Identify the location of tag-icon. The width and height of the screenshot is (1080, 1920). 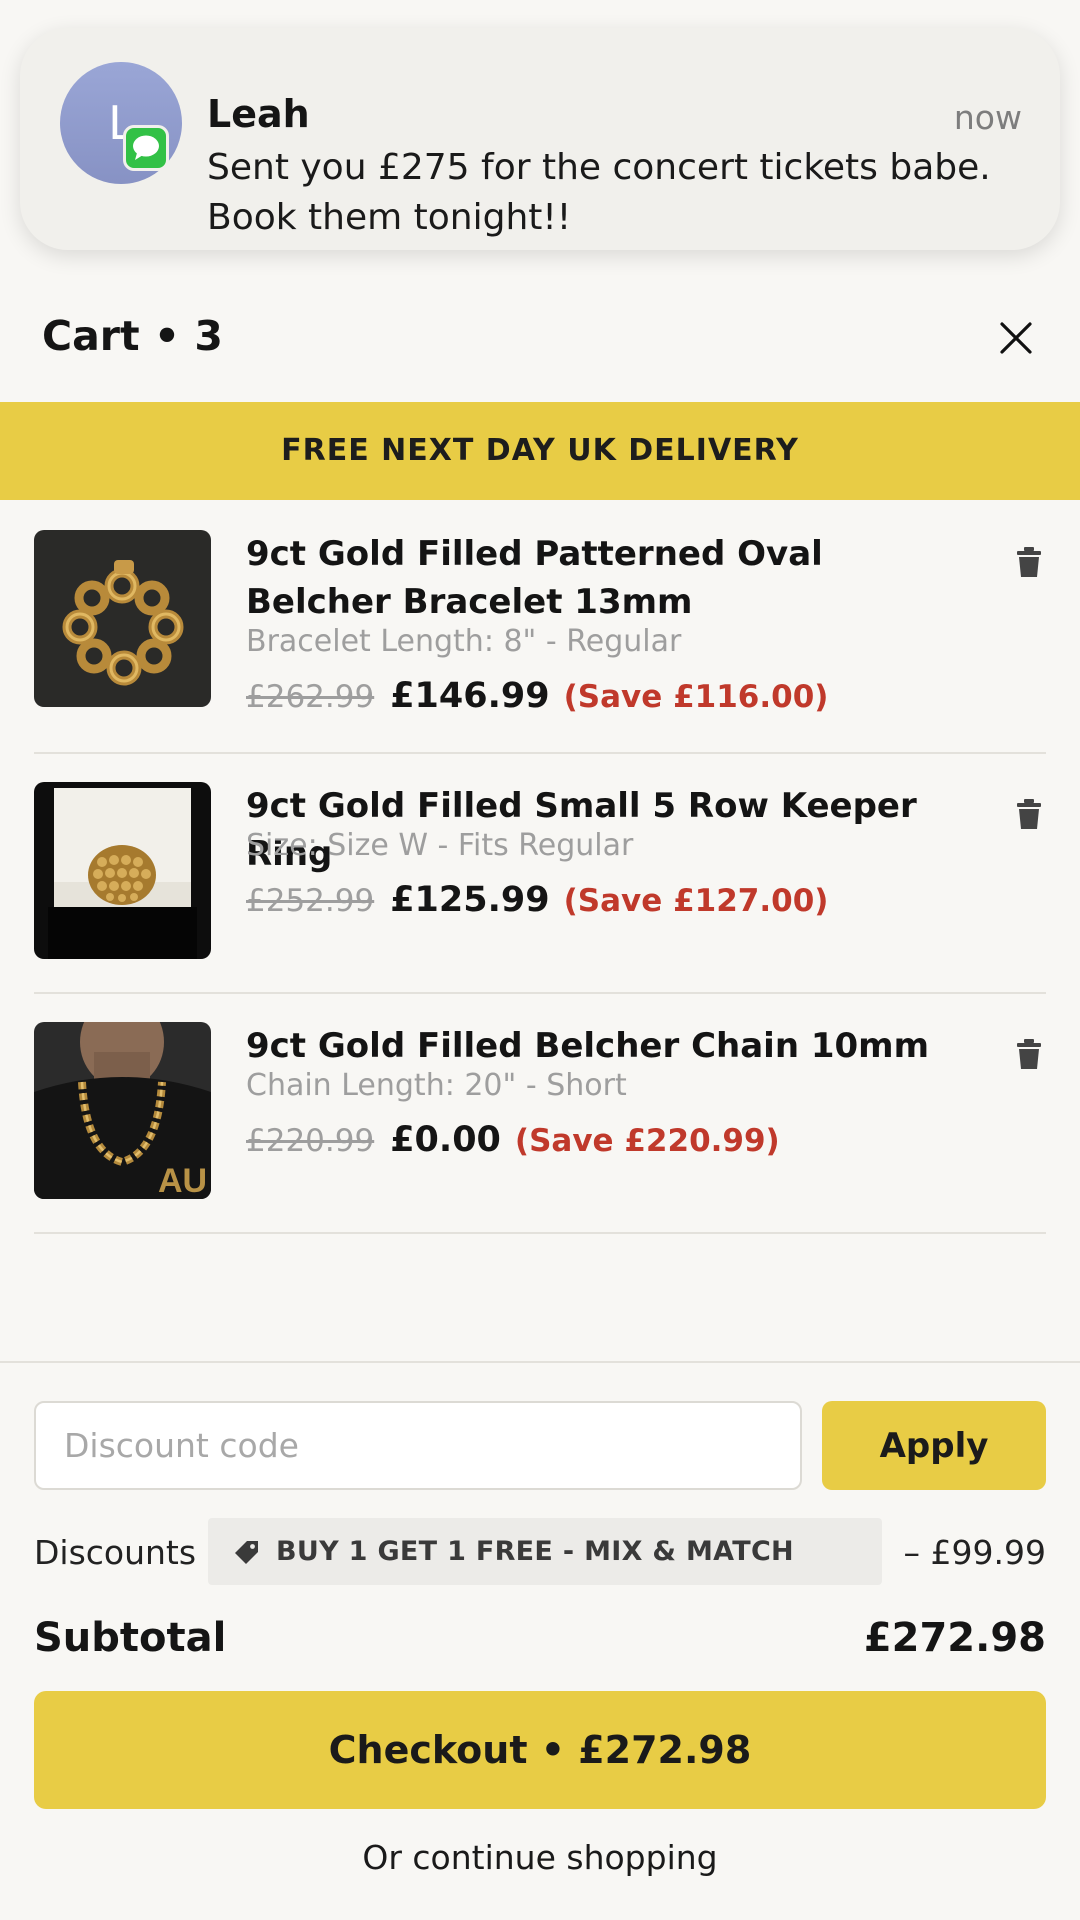
(246, 1552).